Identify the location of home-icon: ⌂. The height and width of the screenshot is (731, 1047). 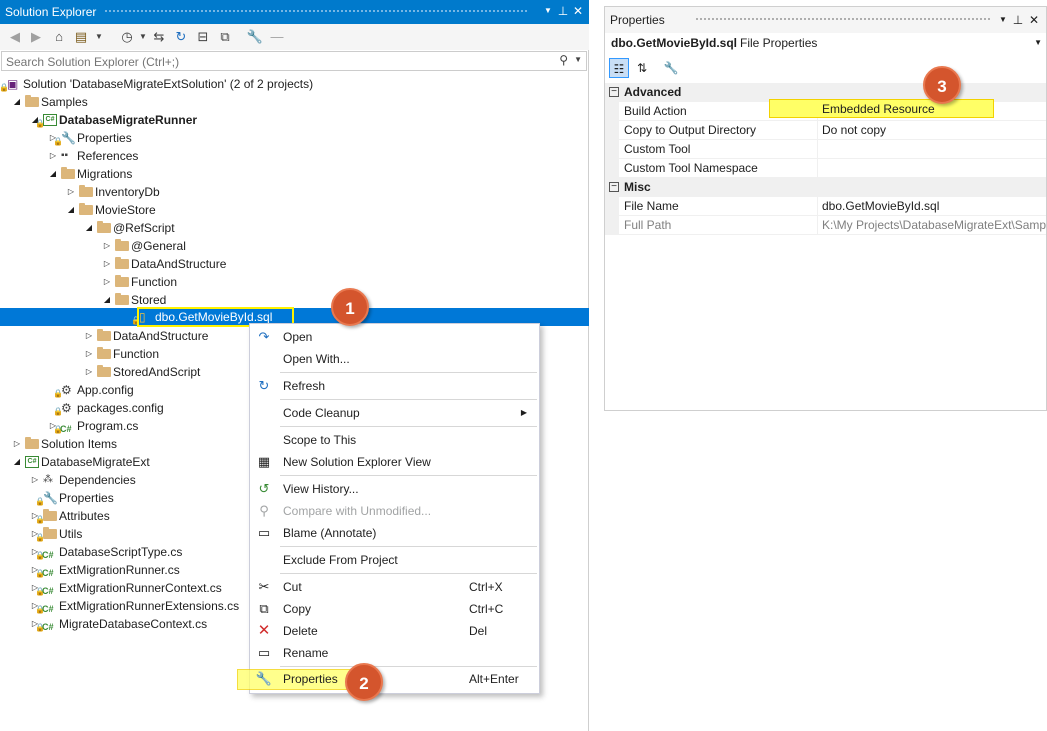
(59, 37).